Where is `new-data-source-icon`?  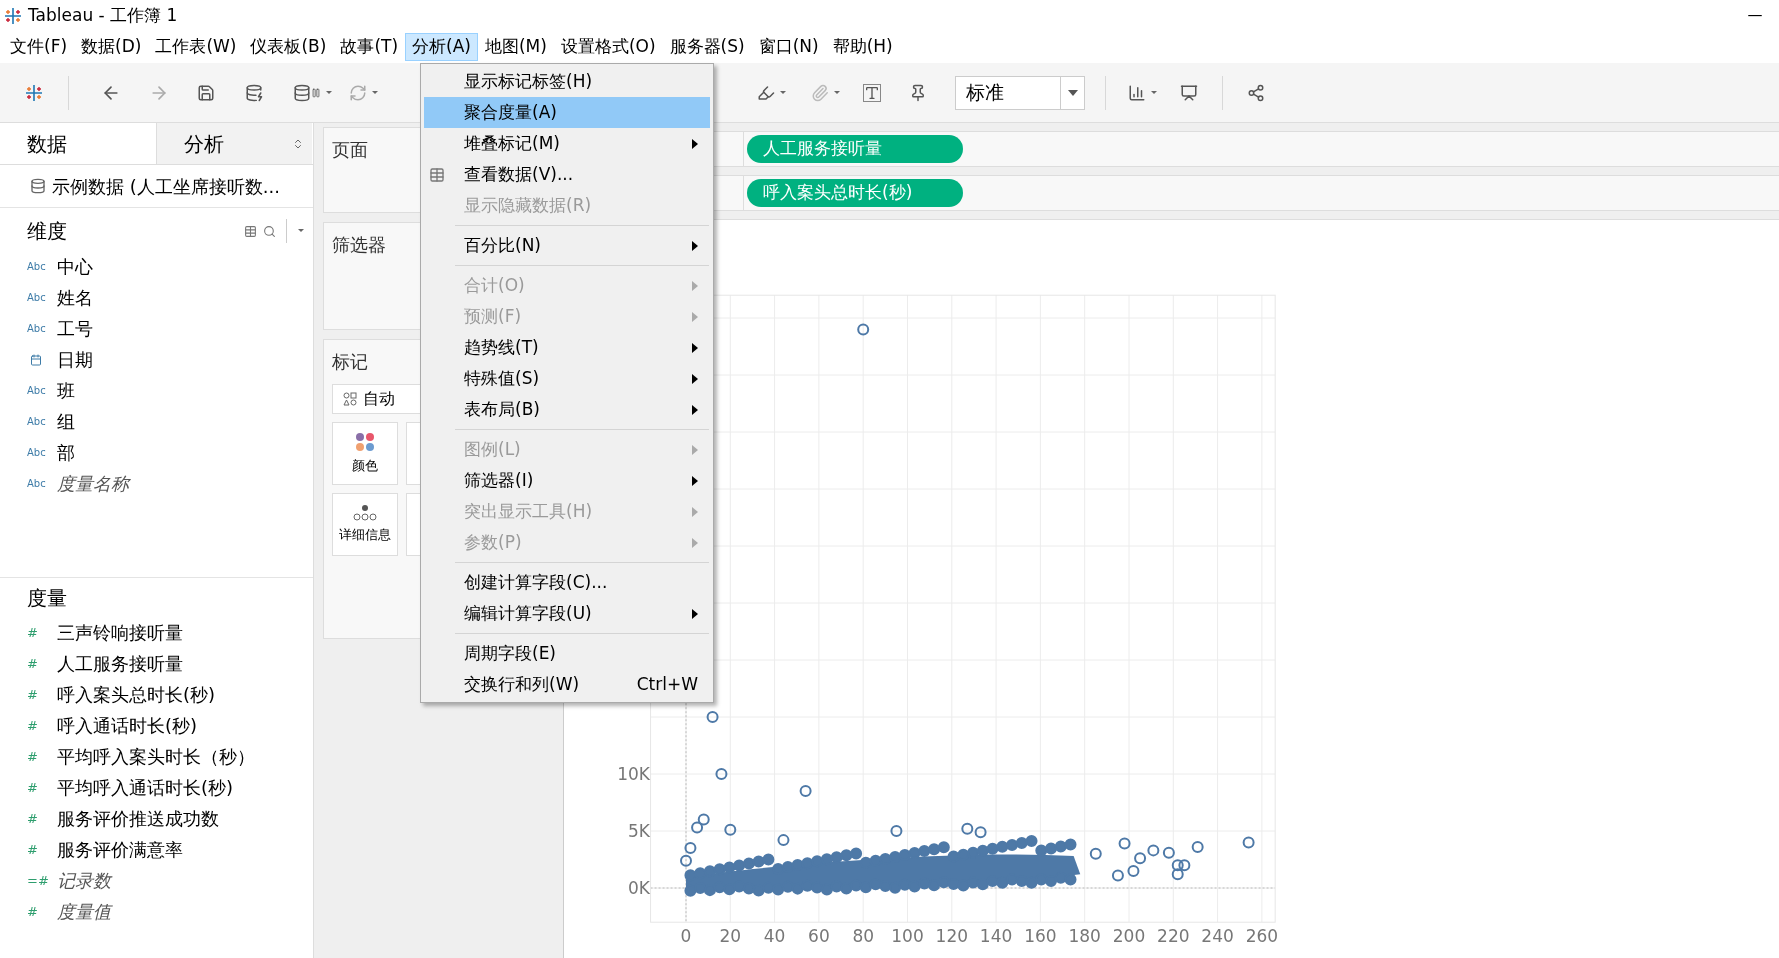 new-data-source-icon is located at coordinates (254, 92).